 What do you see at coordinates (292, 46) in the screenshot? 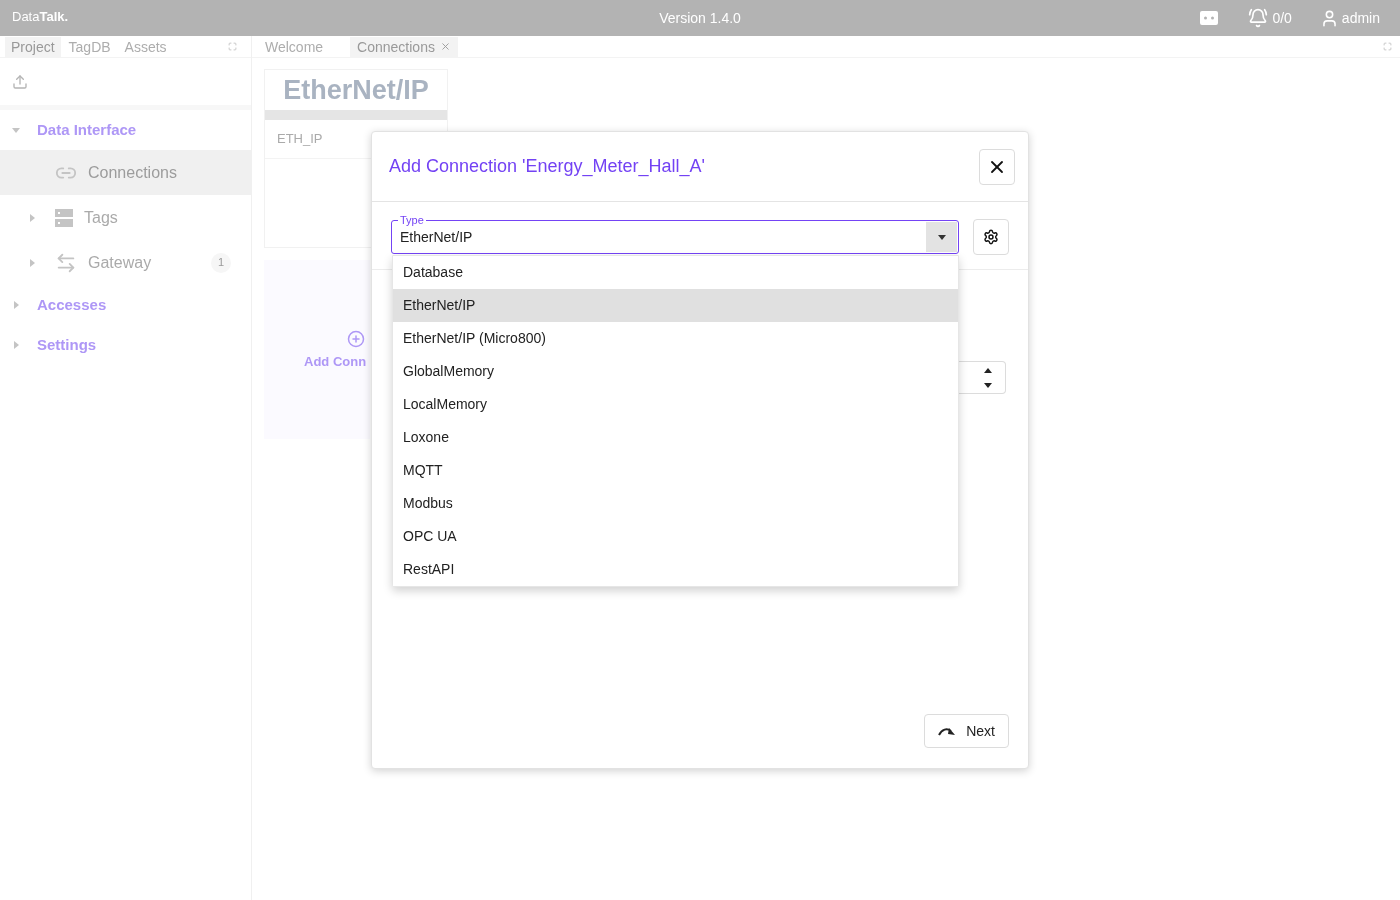
I see `editor-tab: Welcome` at bounding box center [292, 46].